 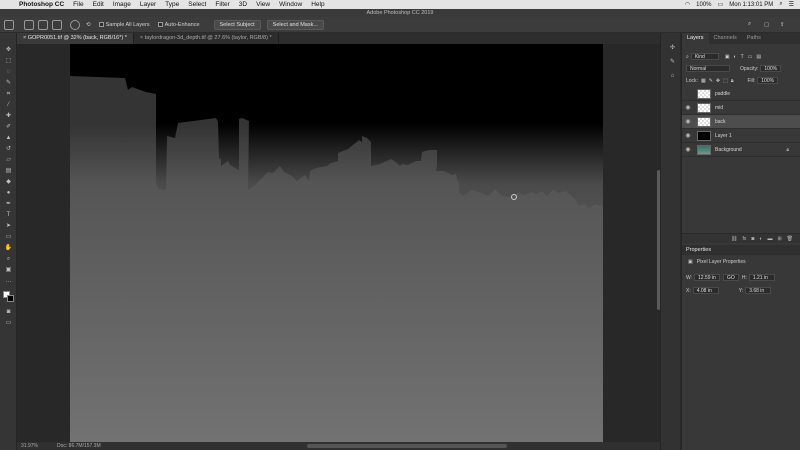 I want to click on lock-all-icon: 🔒︎, so click(x=732, y=81).